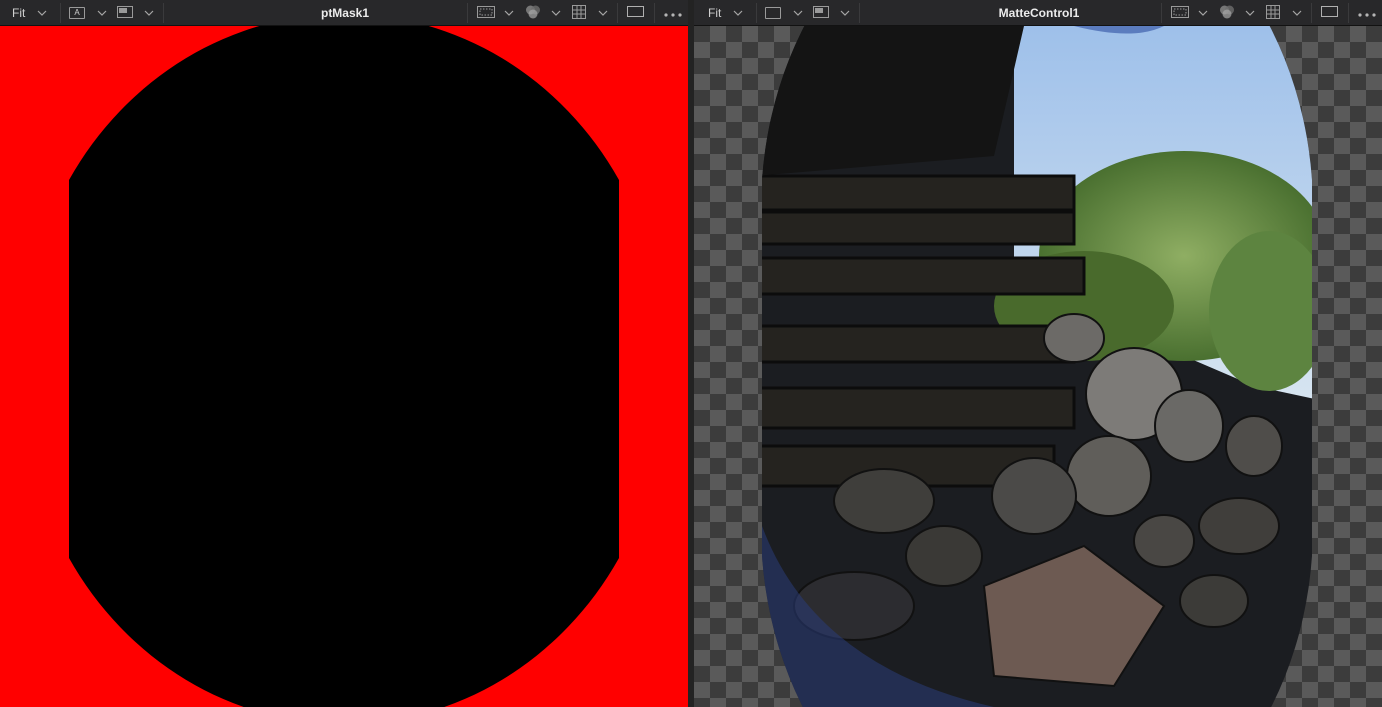  Describe the element at coordinates (784, 13) in the screenshot. I see `right-channel-dropdown` at that location.